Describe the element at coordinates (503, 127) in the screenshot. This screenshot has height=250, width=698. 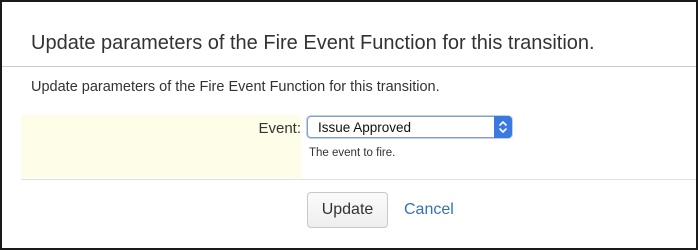
I see `chevron-up-down-icon` at that location.